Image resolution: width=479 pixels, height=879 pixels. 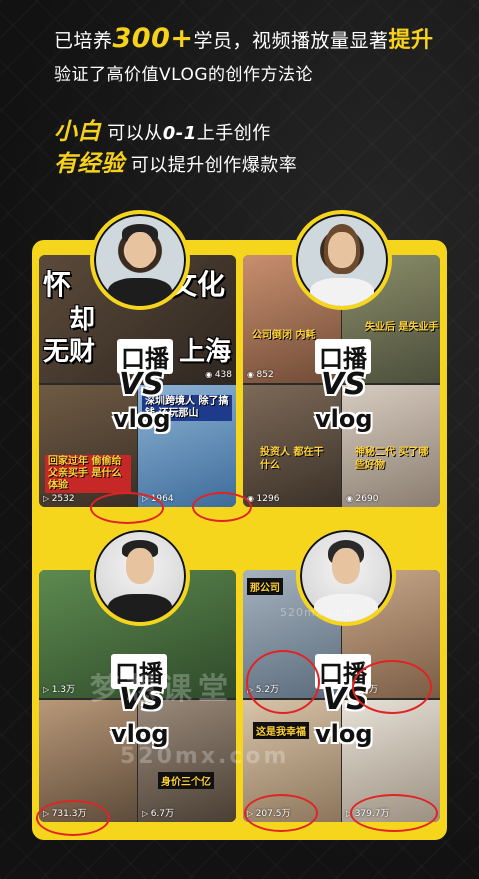 What do you see at coordinates (59, 688) in the screenshot?
I see `view-count: 1.3万` at bounding box center [59, 688].